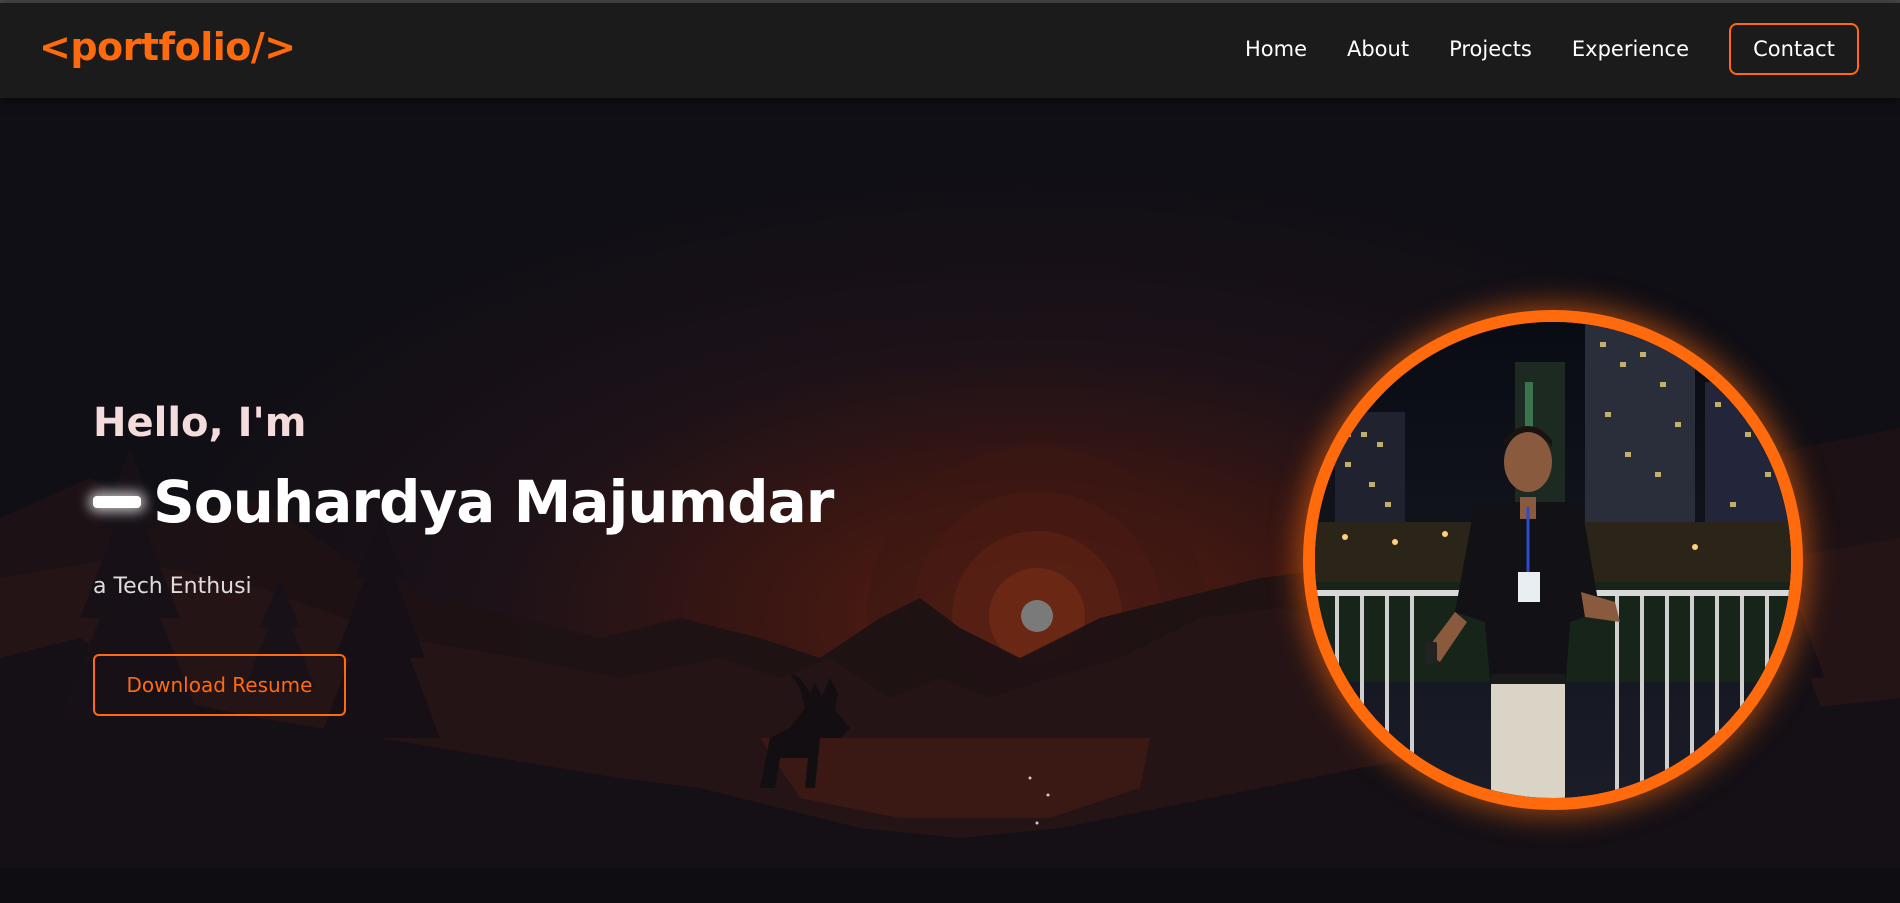 The image size is (1900, 903). I want to click on nav-about: About, so click(1378, 49).